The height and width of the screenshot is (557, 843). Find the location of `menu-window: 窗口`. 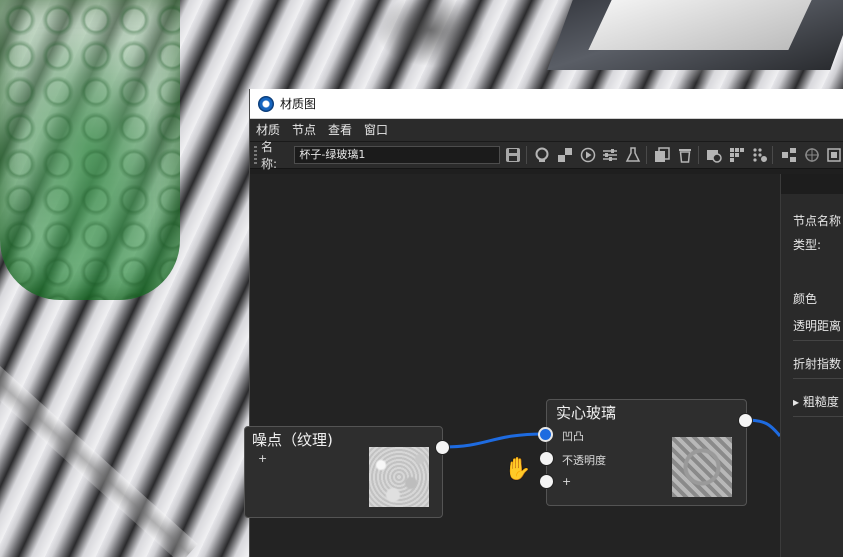

menu-window: 窗口 is located at coordinates (376, 130).